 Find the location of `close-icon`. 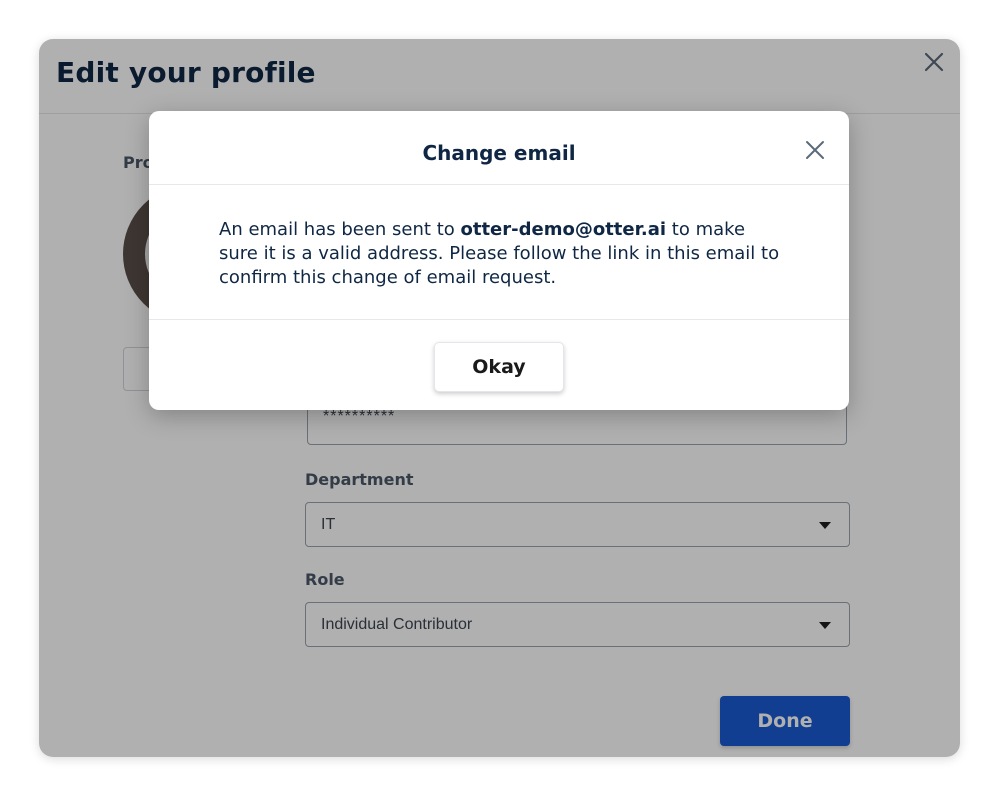

close-icon is located at coordinates (815, 150).